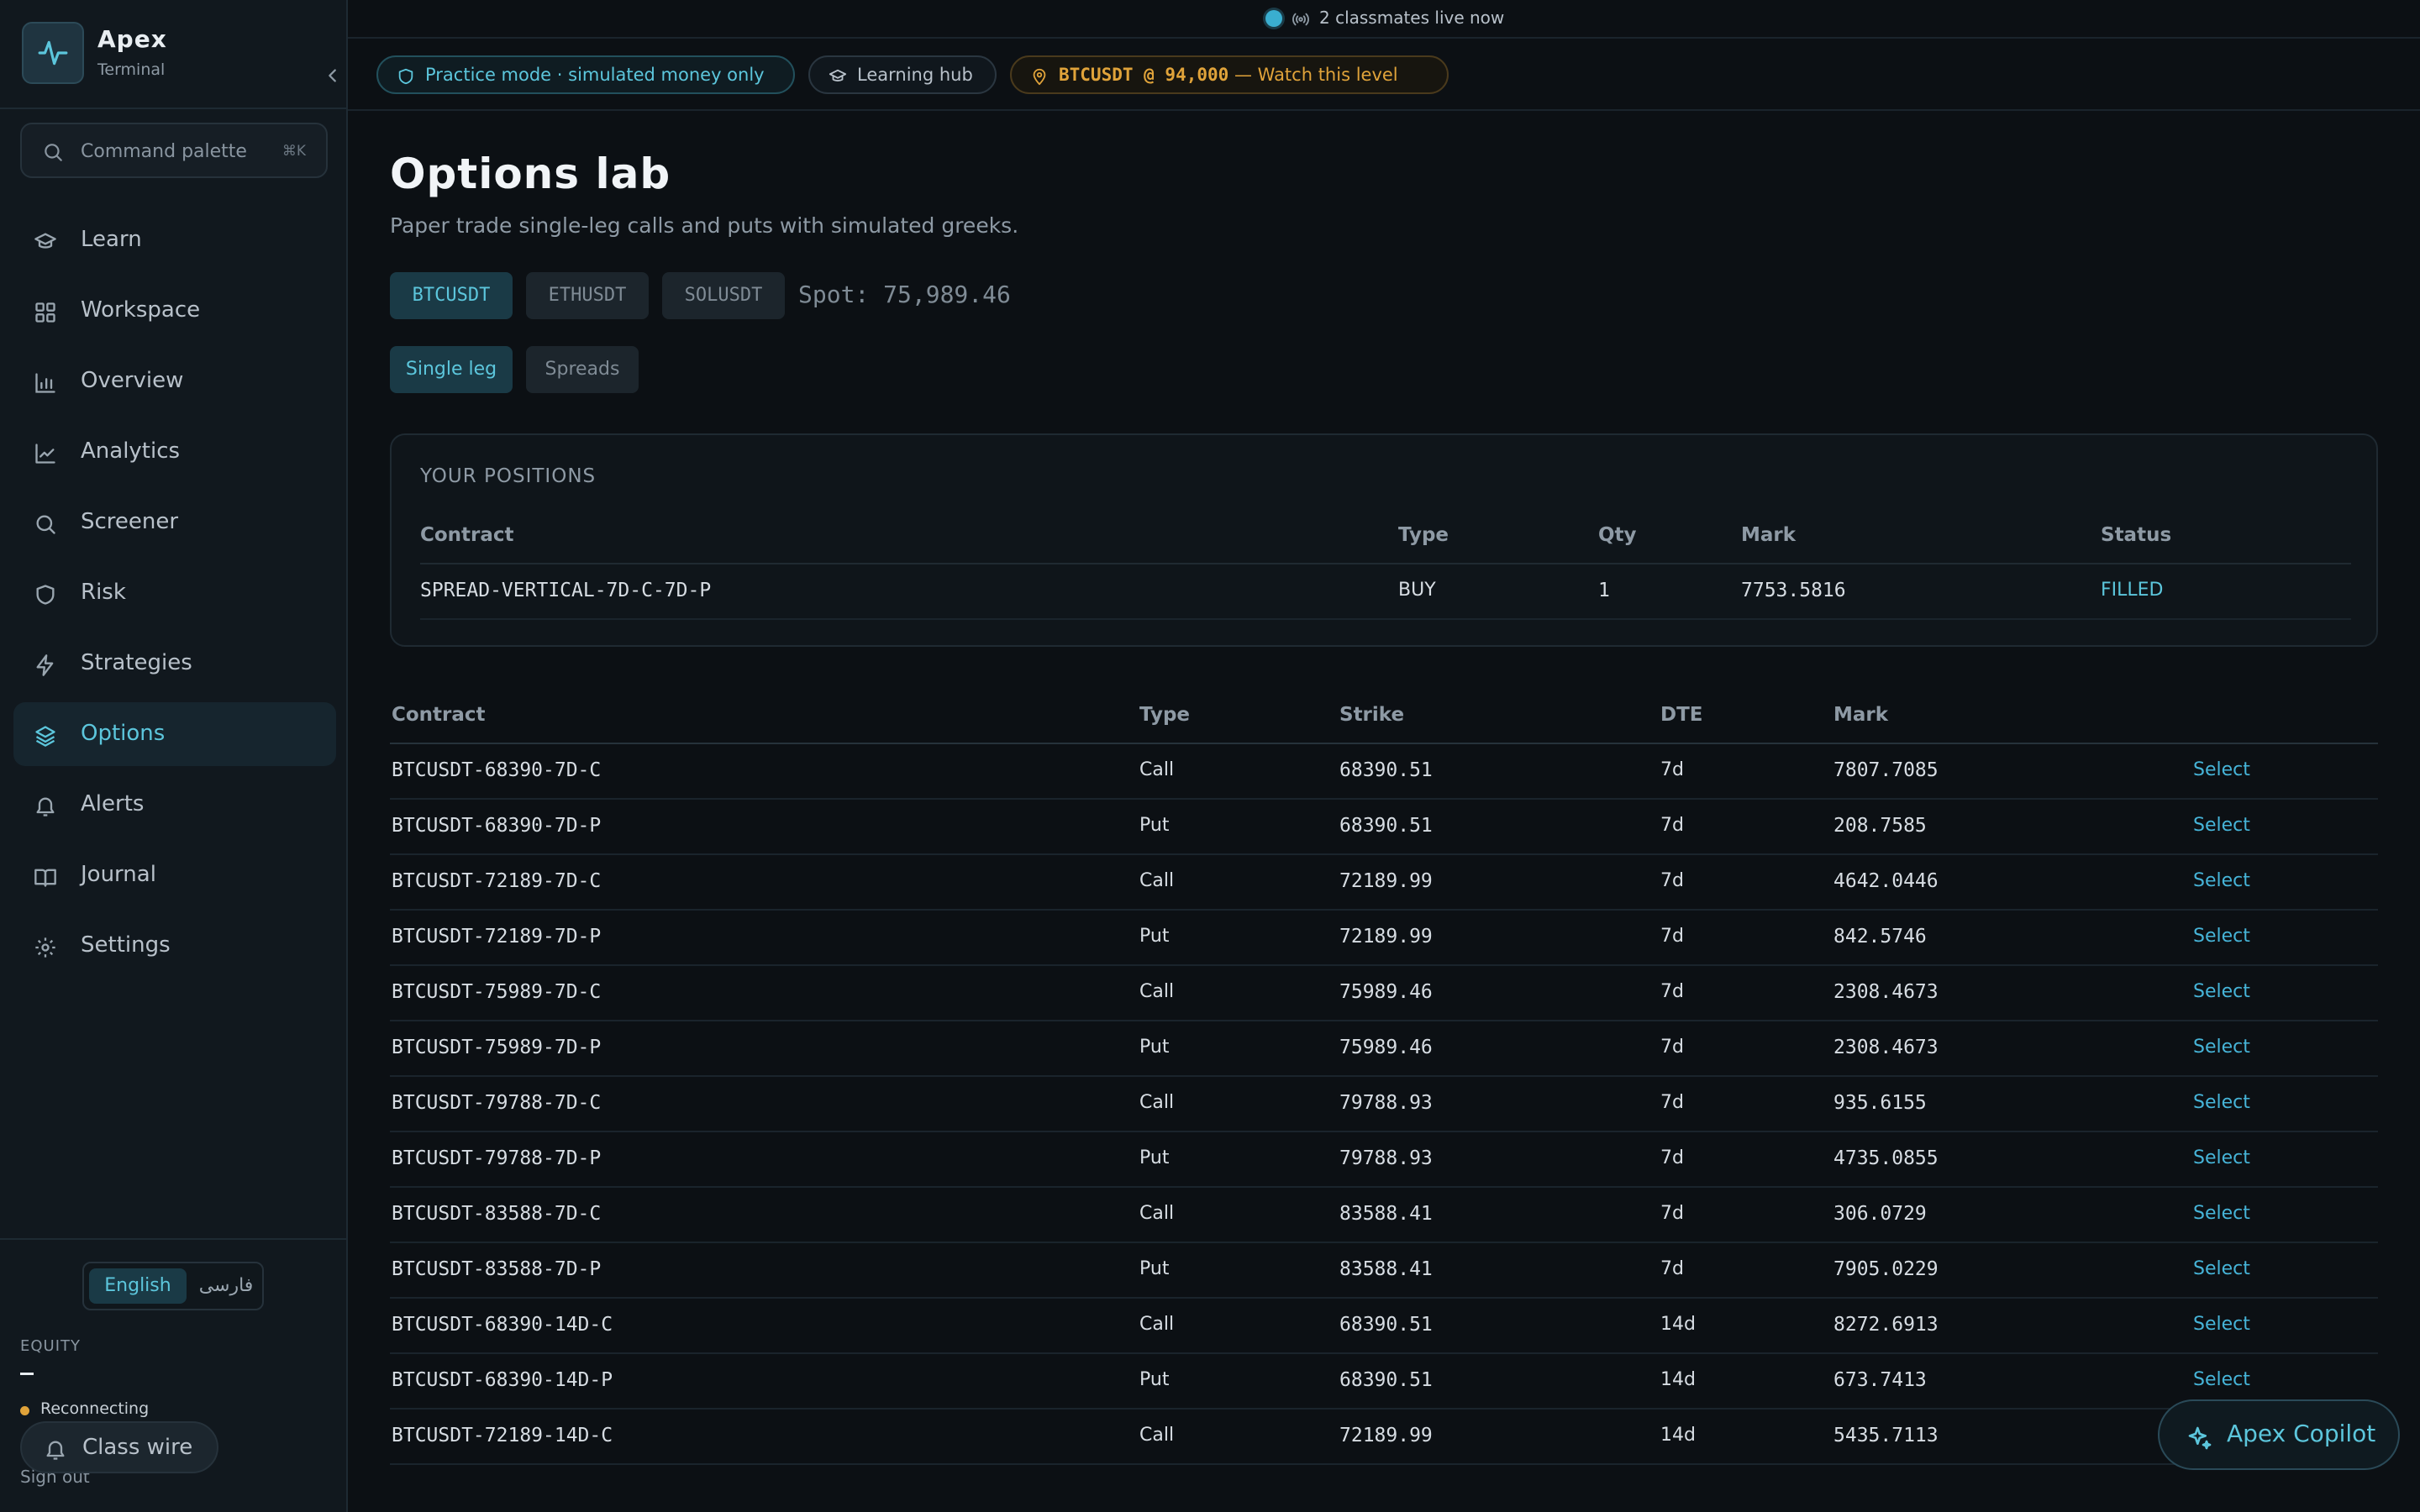  Describe the element at coordinates (45, 665) in the screenshot. I see `lightning-icon` at that location.